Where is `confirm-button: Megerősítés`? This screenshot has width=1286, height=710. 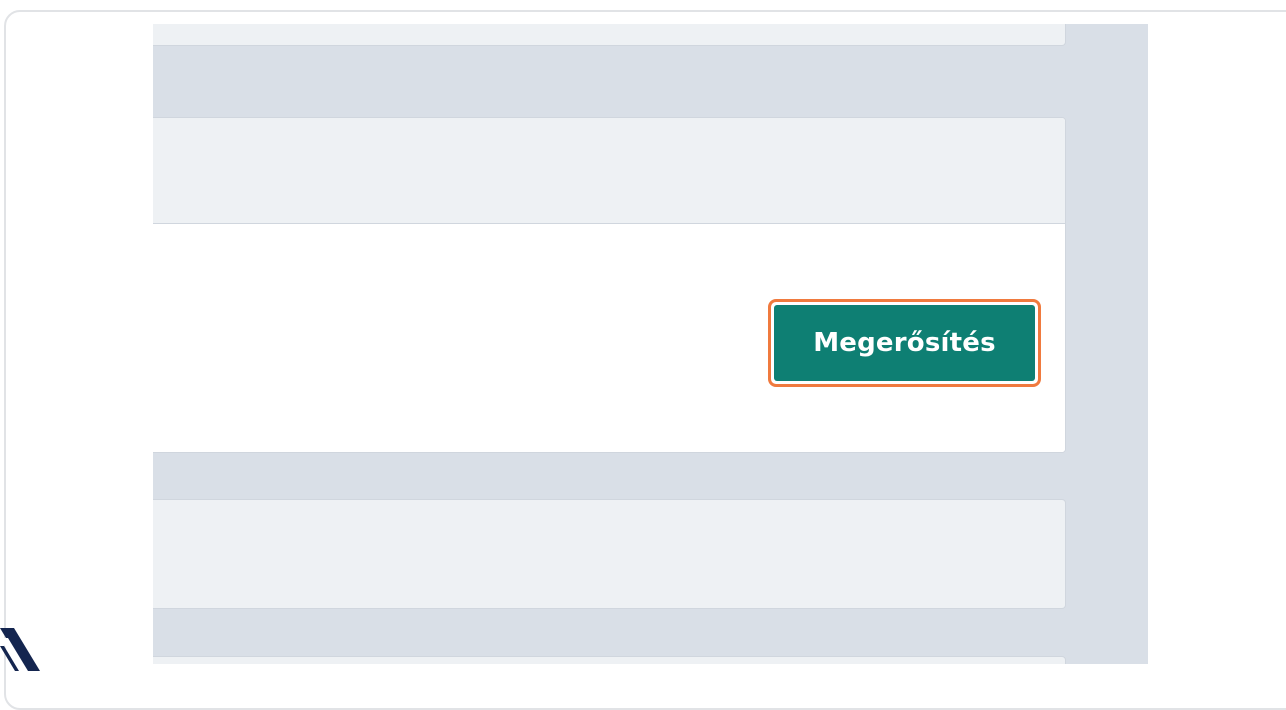 confirm-button: Megerősítés is located at coordinates (904, 343).